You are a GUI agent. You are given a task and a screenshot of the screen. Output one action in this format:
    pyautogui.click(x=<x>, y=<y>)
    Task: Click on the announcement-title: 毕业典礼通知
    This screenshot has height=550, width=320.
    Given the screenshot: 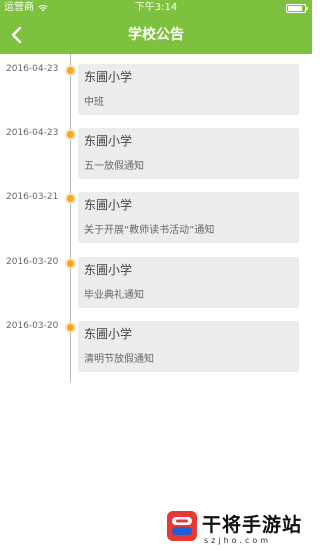 What is the action you would take?
    pyautogui.click(x=114, y=295)
    